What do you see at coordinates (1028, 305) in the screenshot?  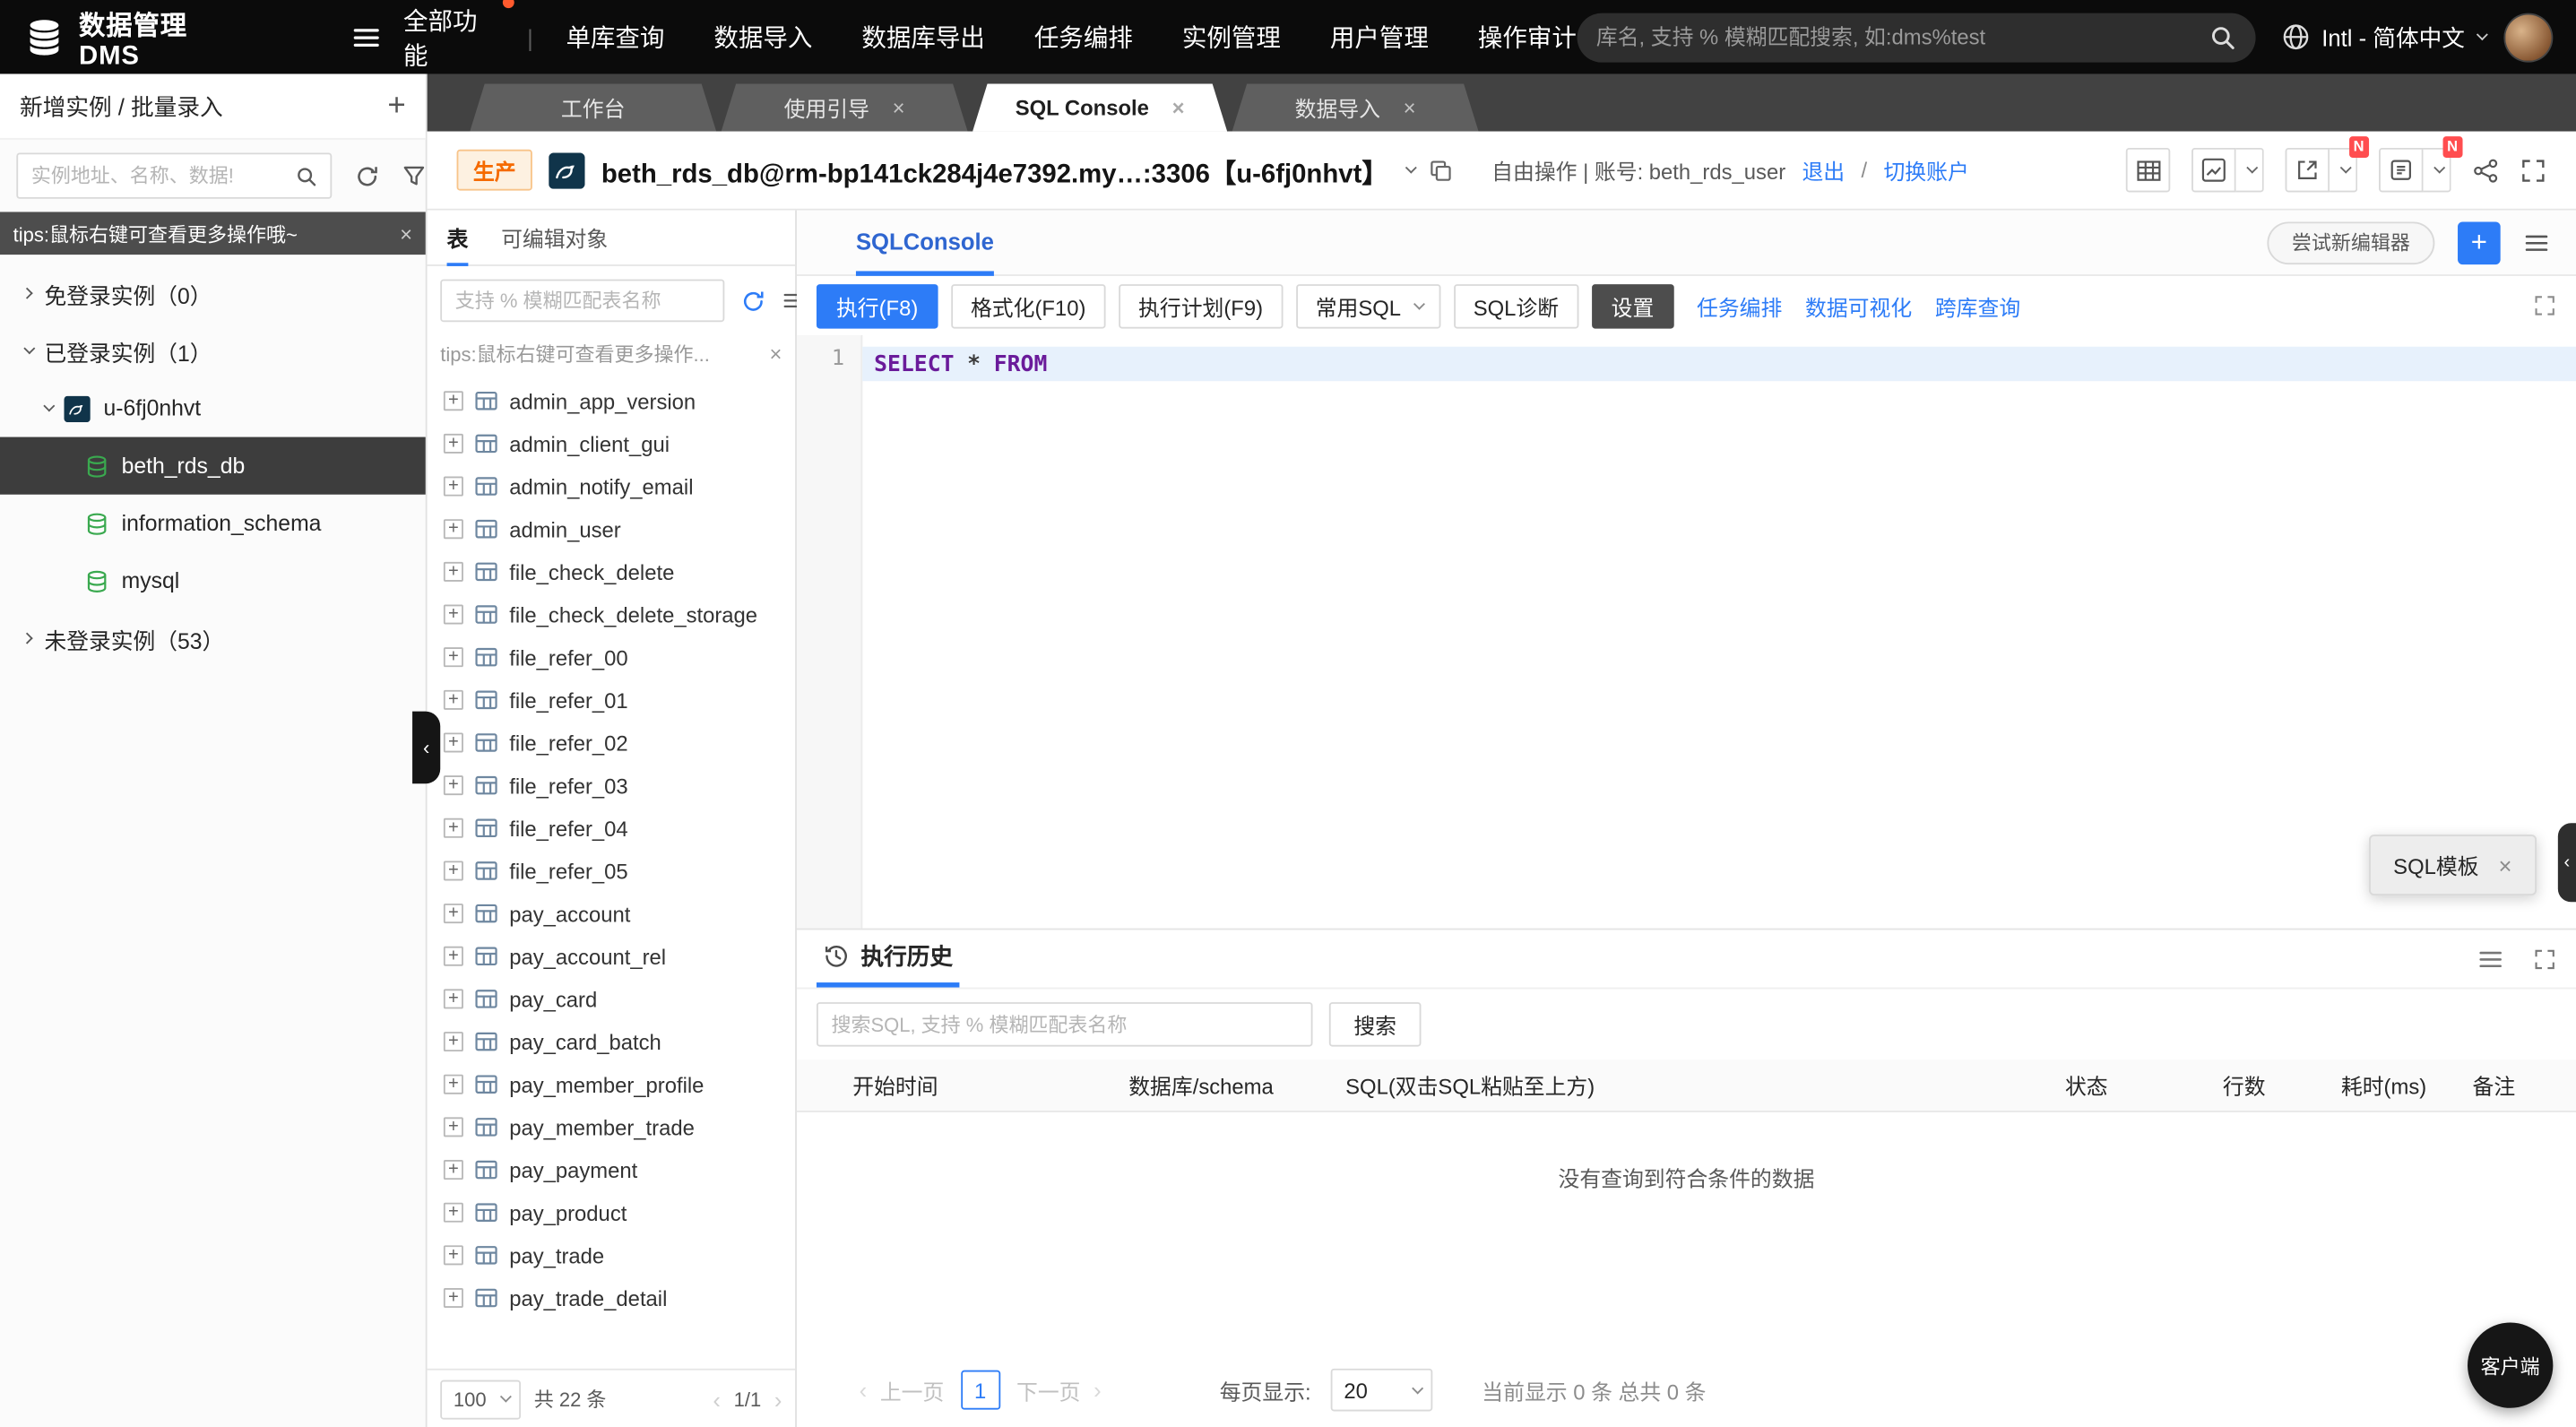 I see `format-button: 格式化(F10)` at bounding box center [1028, 305].